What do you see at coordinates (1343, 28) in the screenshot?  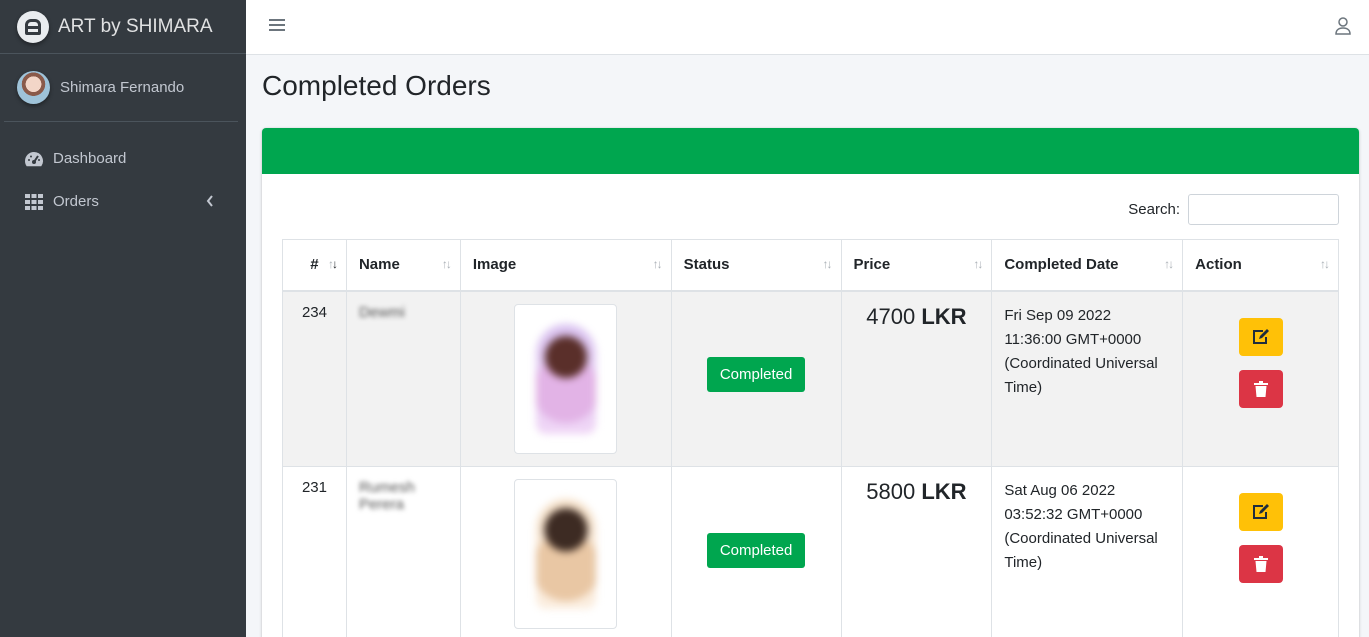 I see `user-icon` at bounding box center [1343, 28].